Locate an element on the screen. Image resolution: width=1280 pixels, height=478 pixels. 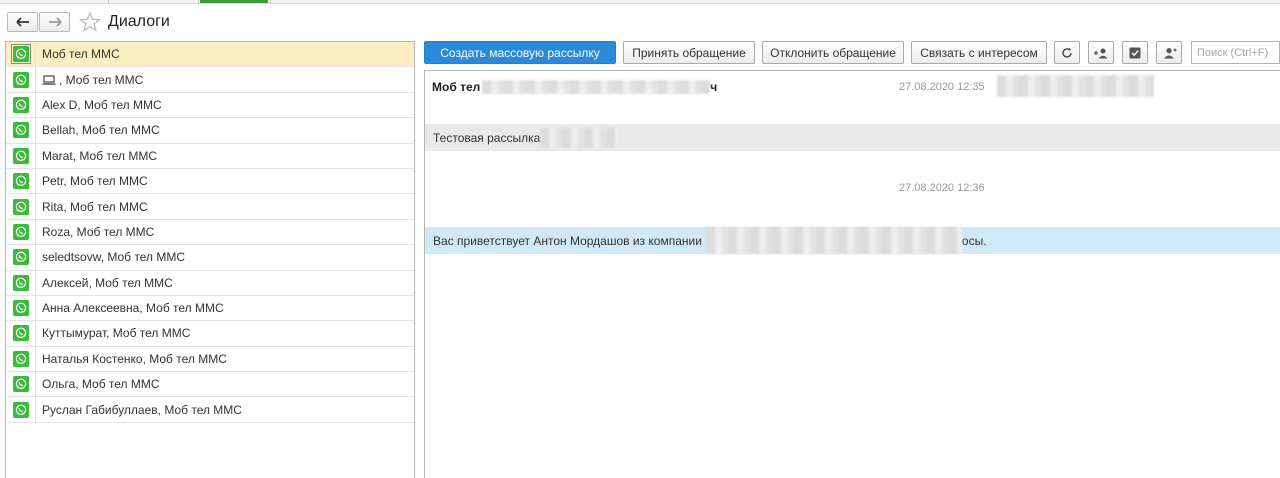
checkbox-icon is located at coordinates (1135, 52).